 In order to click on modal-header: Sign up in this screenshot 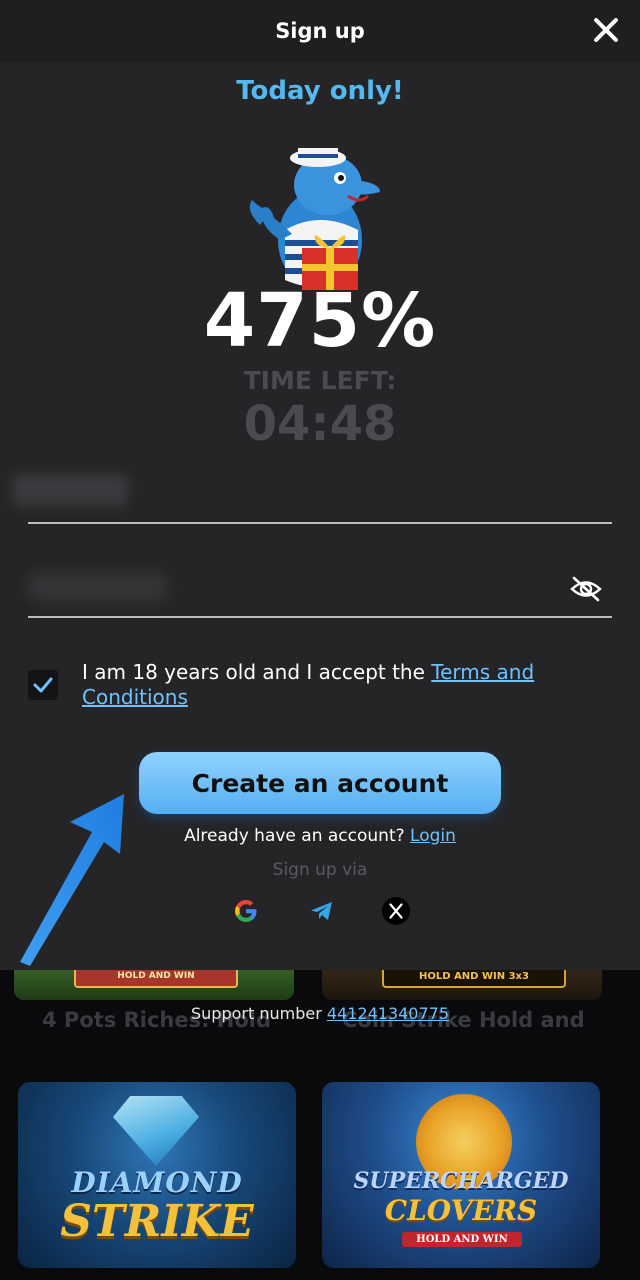, I will do `click(320, 31)`.